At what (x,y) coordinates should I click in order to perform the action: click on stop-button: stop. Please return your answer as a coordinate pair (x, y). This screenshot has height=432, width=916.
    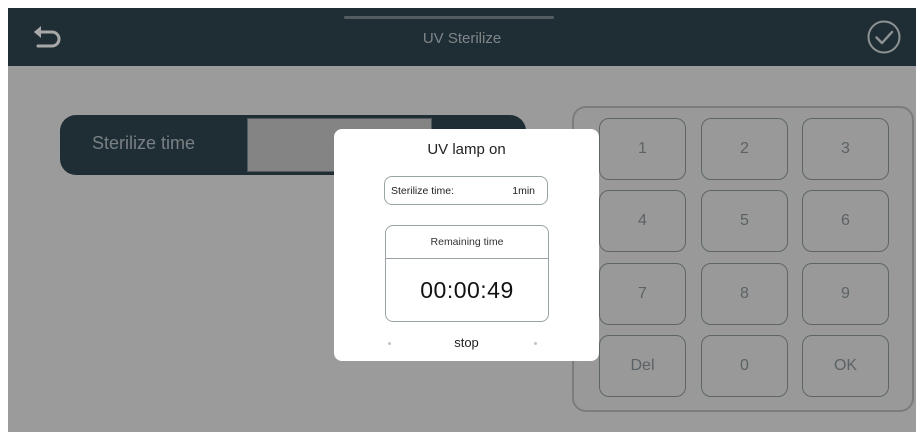
    Looking at the image, I should click on (466, 347).